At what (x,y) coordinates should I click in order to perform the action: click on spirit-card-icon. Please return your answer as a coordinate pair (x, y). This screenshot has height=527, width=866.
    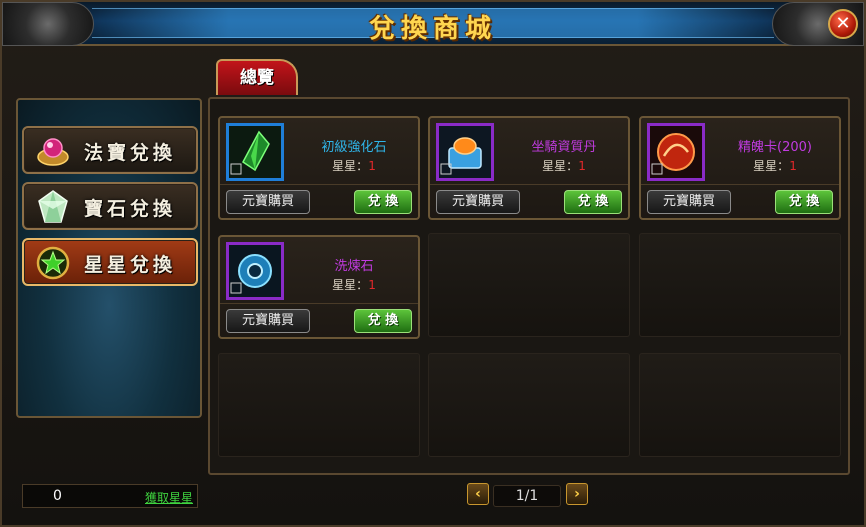
    Looking at the image, I should click on (676, 152).